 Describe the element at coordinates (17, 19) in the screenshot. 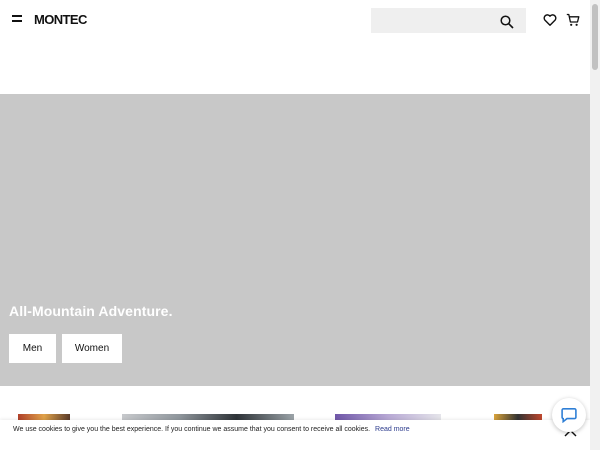

I see `menu-icon` at that location.